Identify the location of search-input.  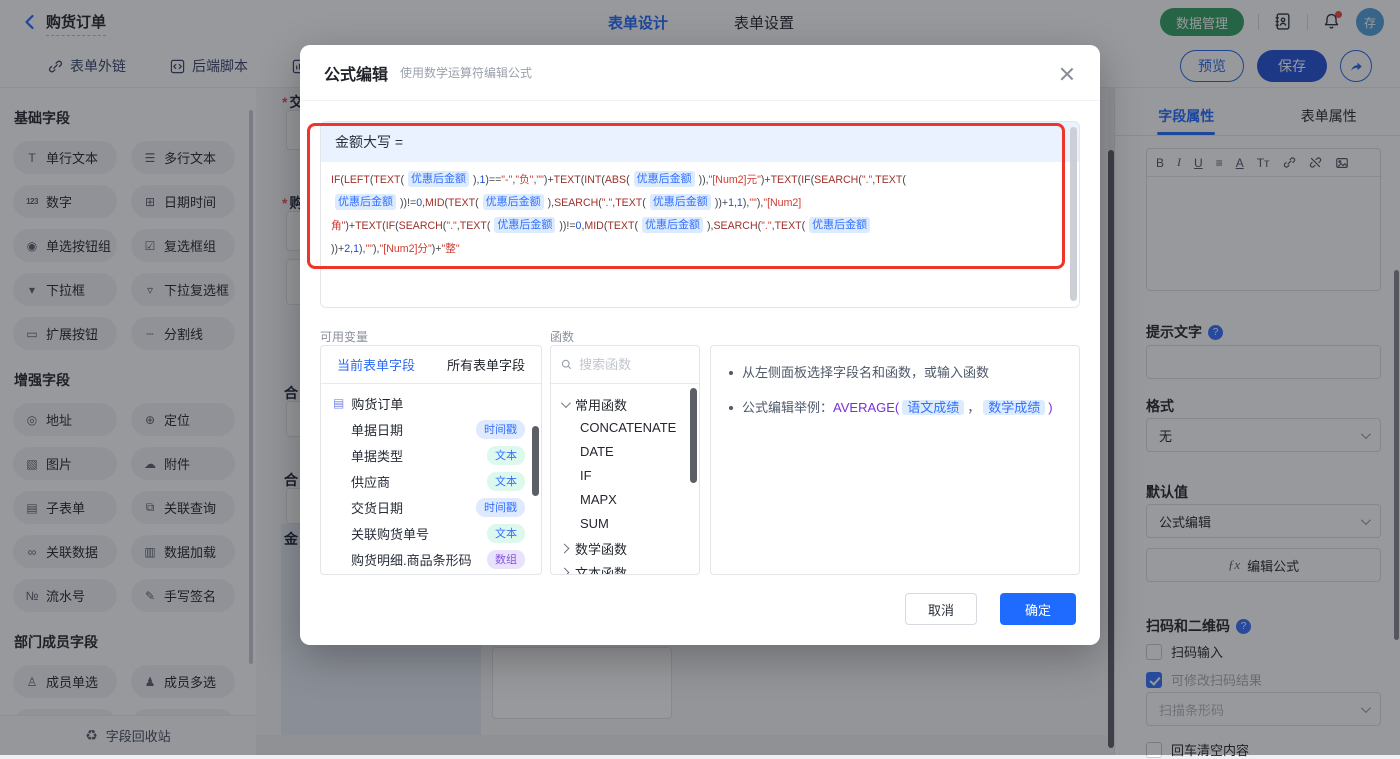
(634, 364).